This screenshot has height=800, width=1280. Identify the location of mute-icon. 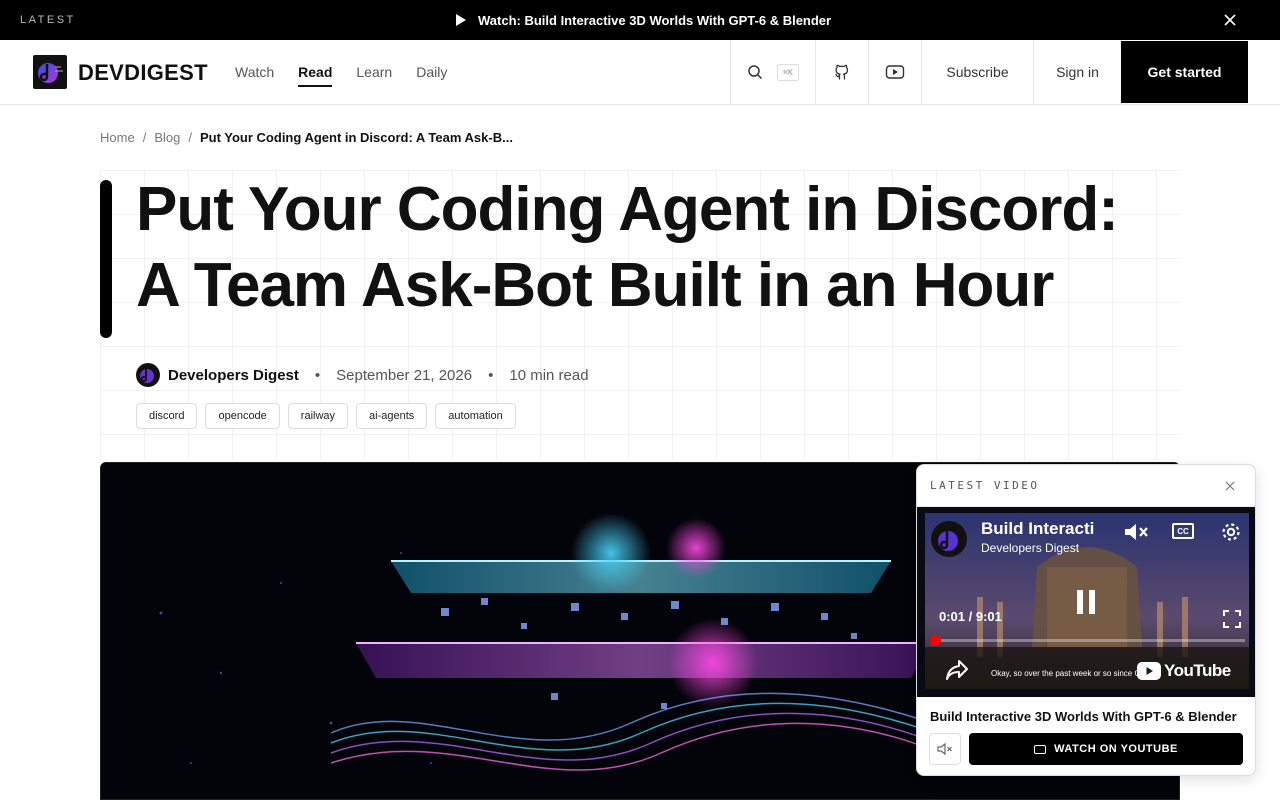
(1136, 532).